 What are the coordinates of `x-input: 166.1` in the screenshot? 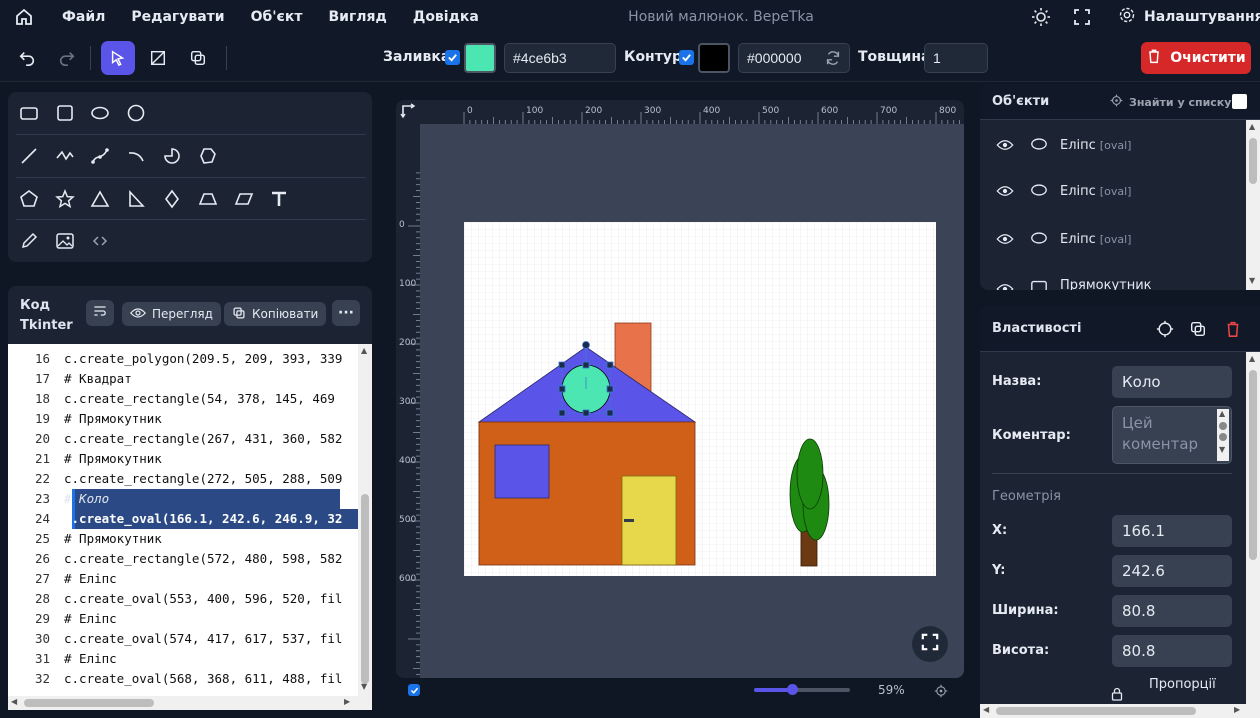 It's located at (1172, 531).